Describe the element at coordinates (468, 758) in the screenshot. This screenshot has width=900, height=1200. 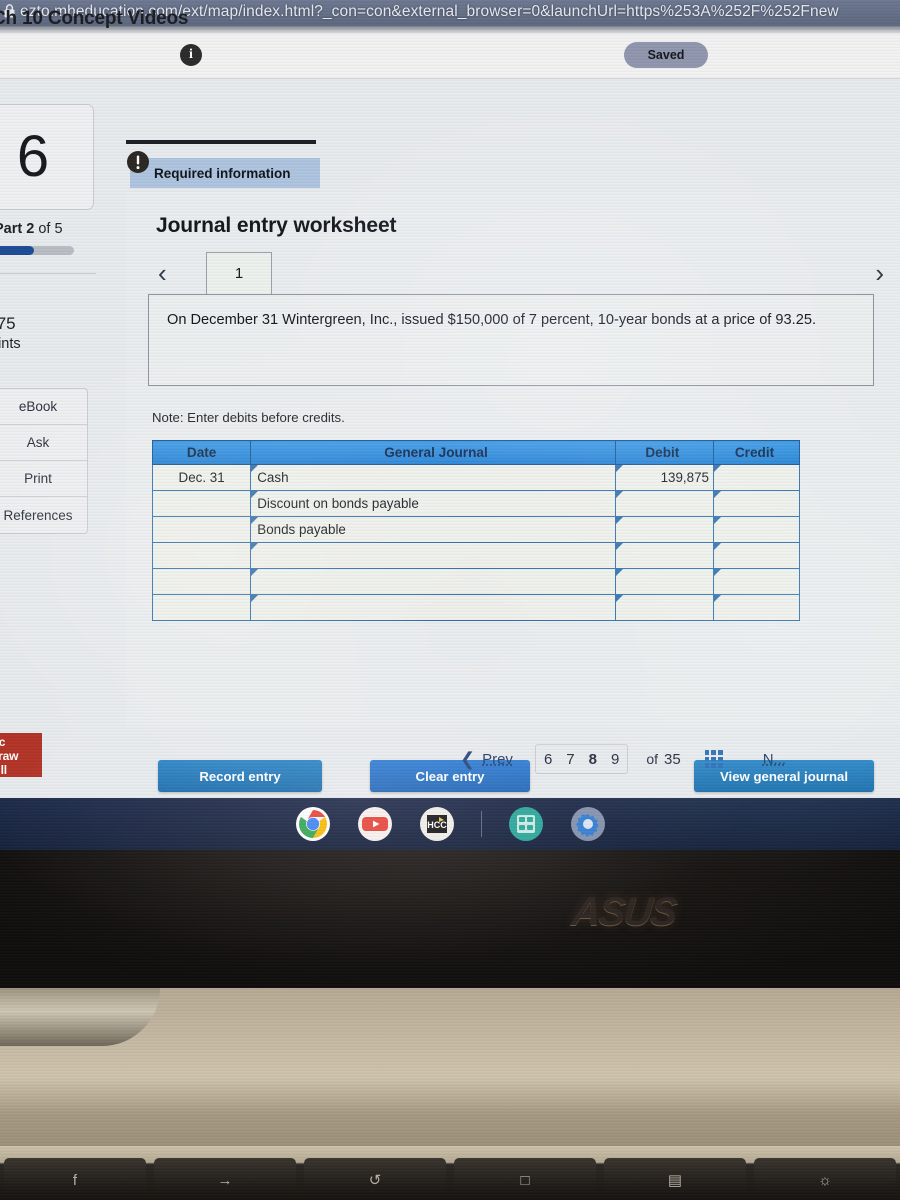
I see `chevron-left-icon: ❮` at that location.